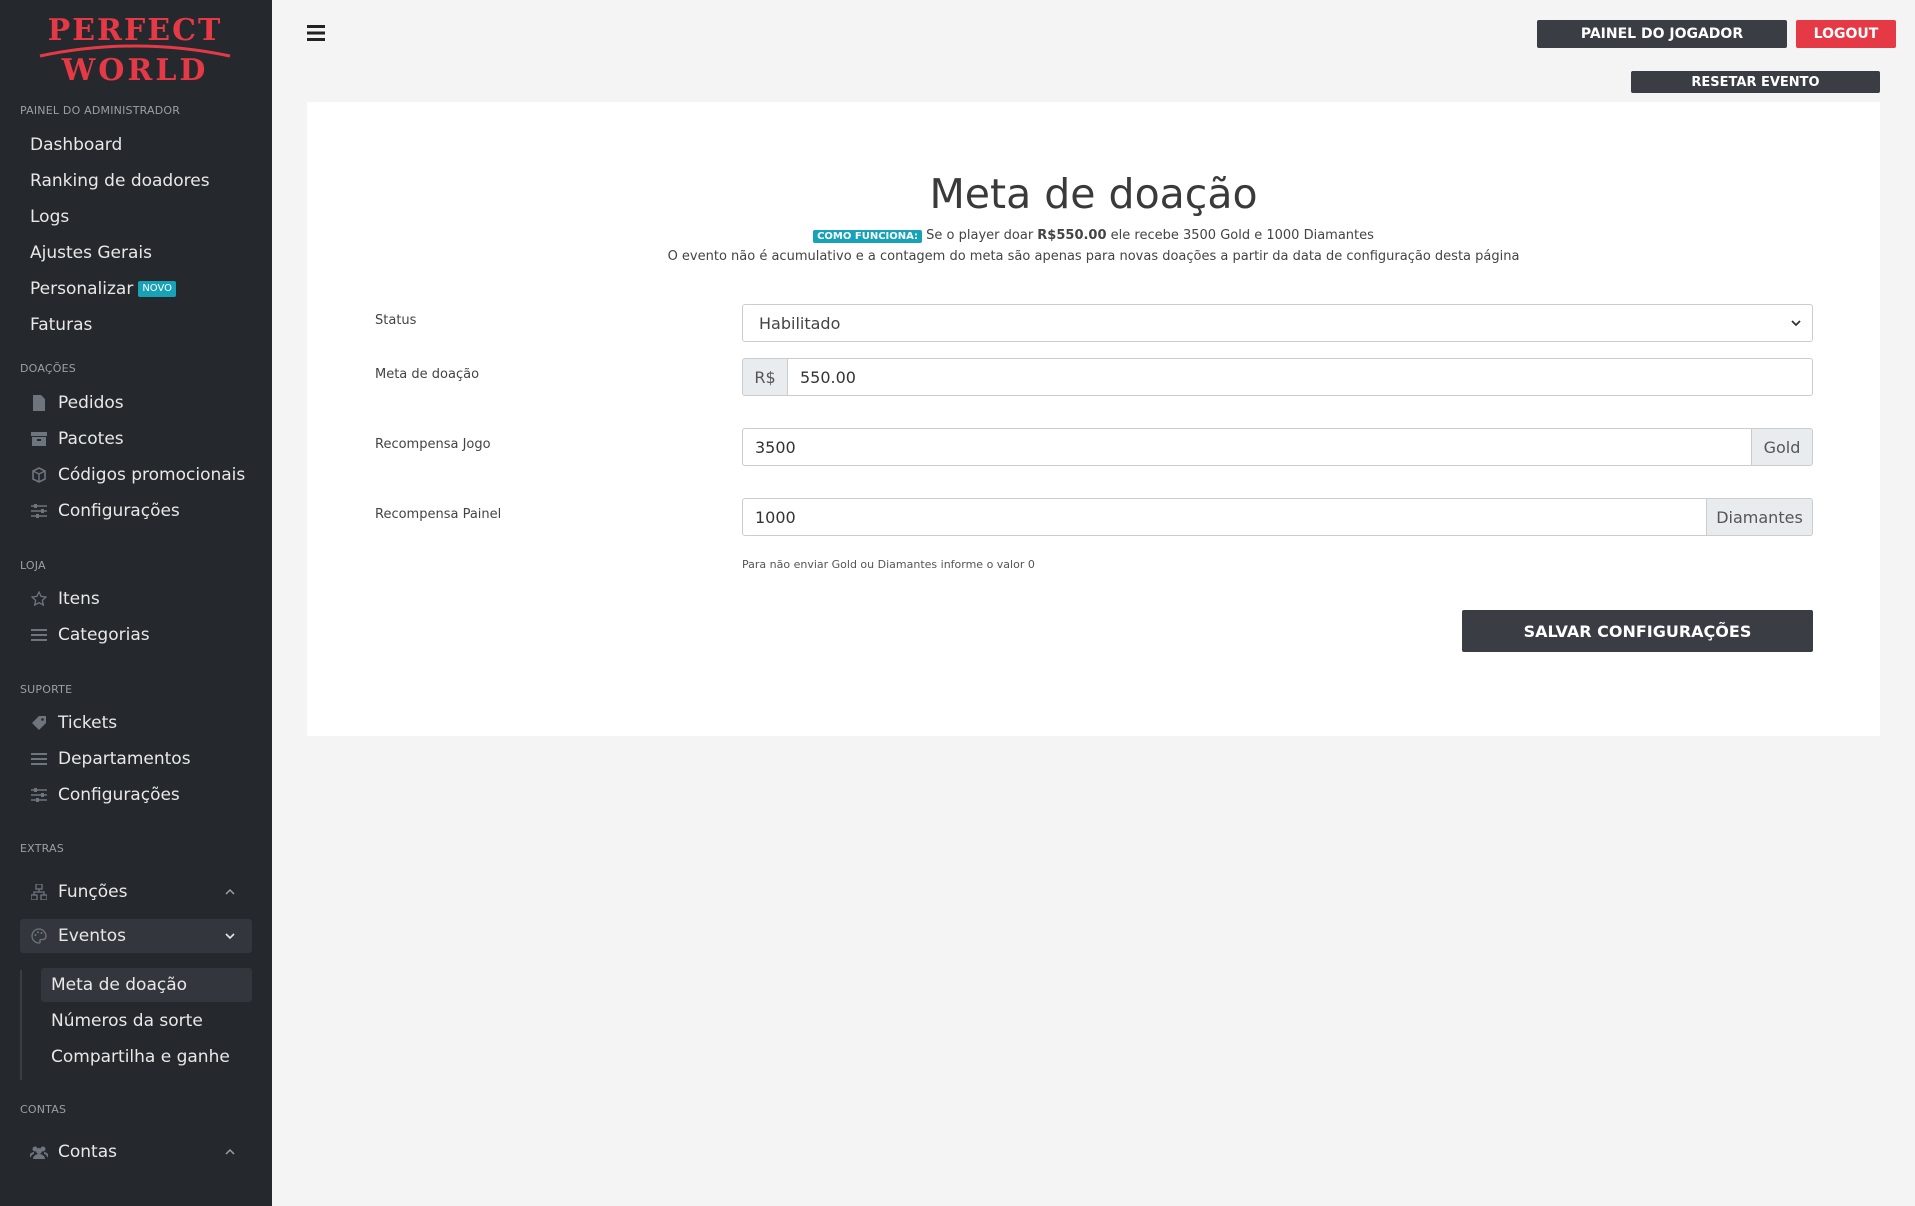 The image size is (1915, 1206). I want to click on nav-label: Códigos promocionais, so click(152, 475).